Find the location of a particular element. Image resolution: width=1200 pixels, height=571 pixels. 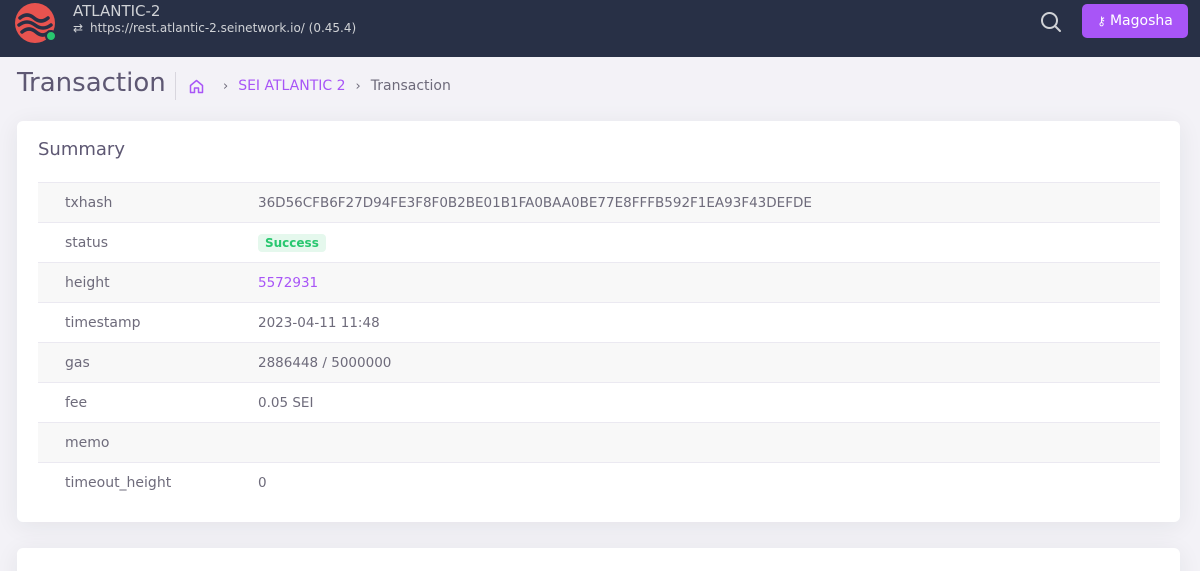

timestamp-value: 2023-04-11 11:48 is located at coordinates (319, 322).